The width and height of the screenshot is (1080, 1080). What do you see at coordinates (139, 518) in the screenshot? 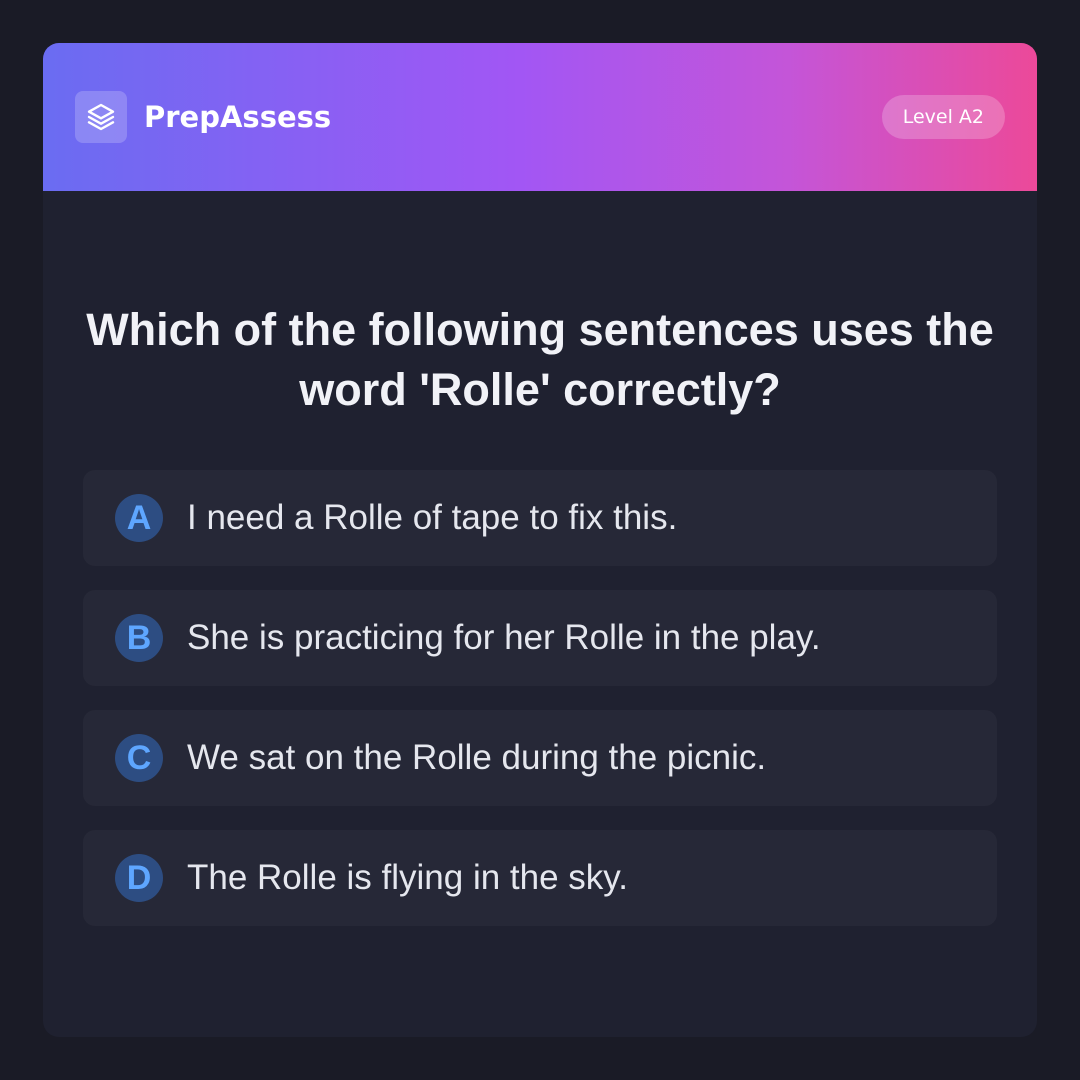
I see `option-letter: A` at bounding box center [139, 518].